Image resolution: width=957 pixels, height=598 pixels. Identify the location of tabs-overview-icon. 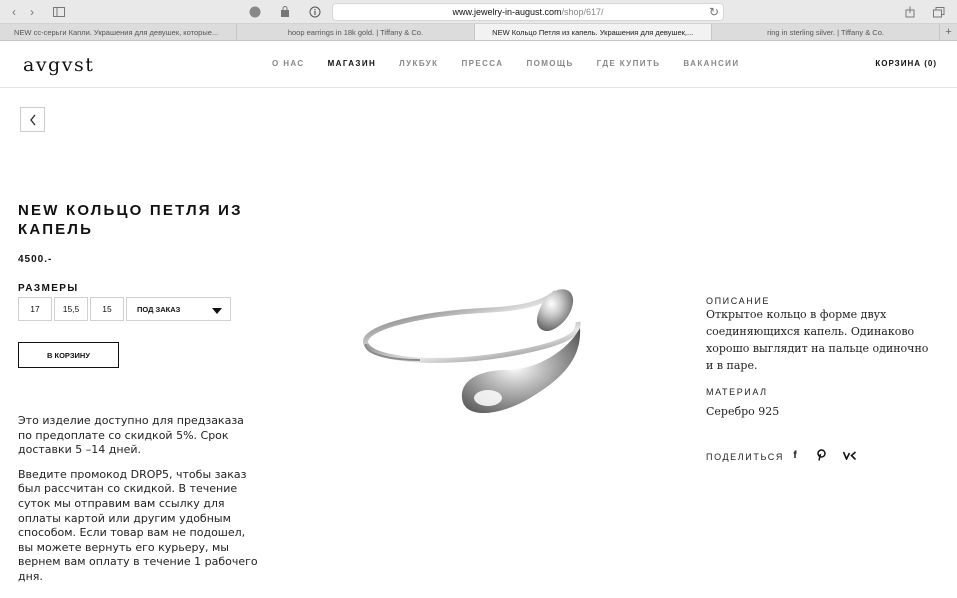
(939, 12).